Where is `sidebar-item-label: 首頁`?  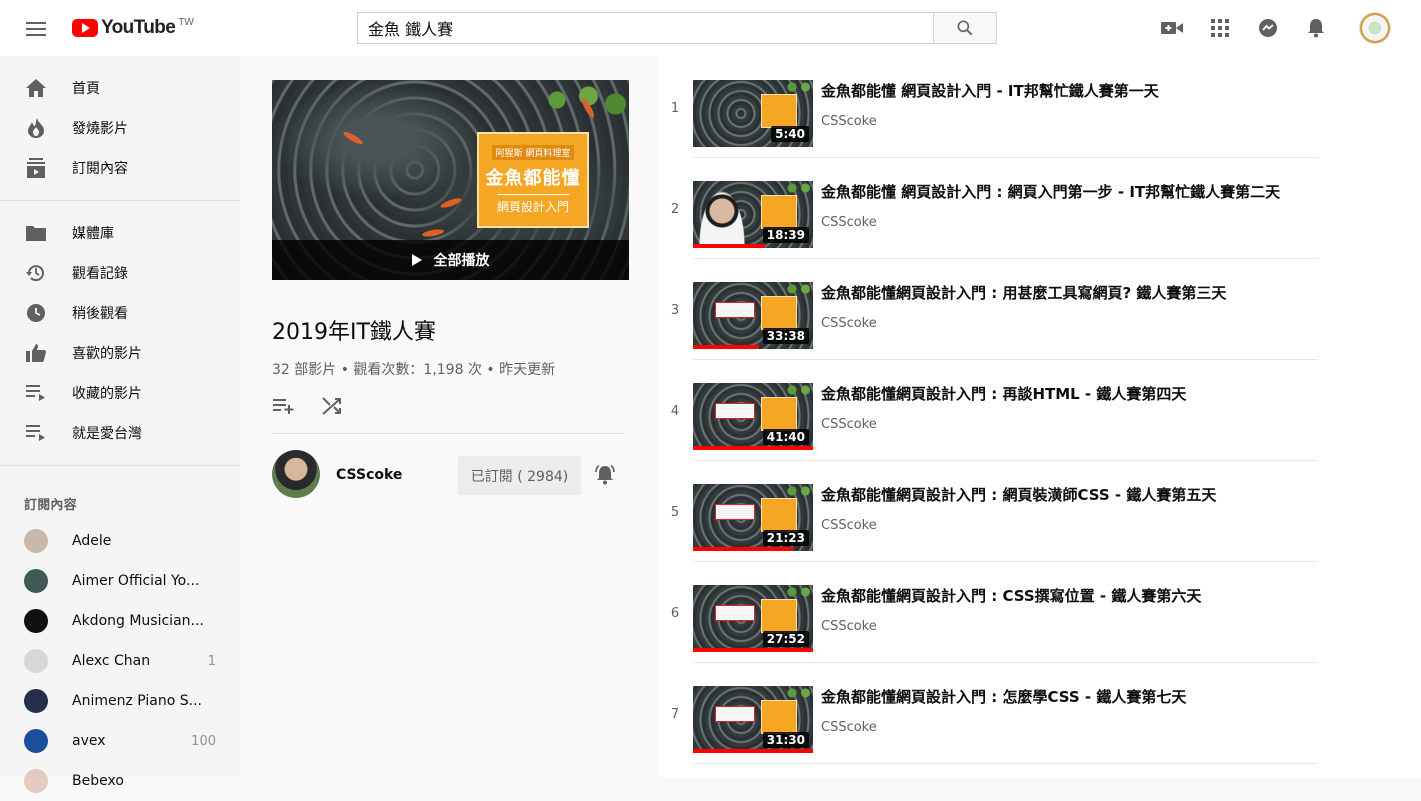
sidebar-item-label: 首頁 is located at coordinates (86, 89).